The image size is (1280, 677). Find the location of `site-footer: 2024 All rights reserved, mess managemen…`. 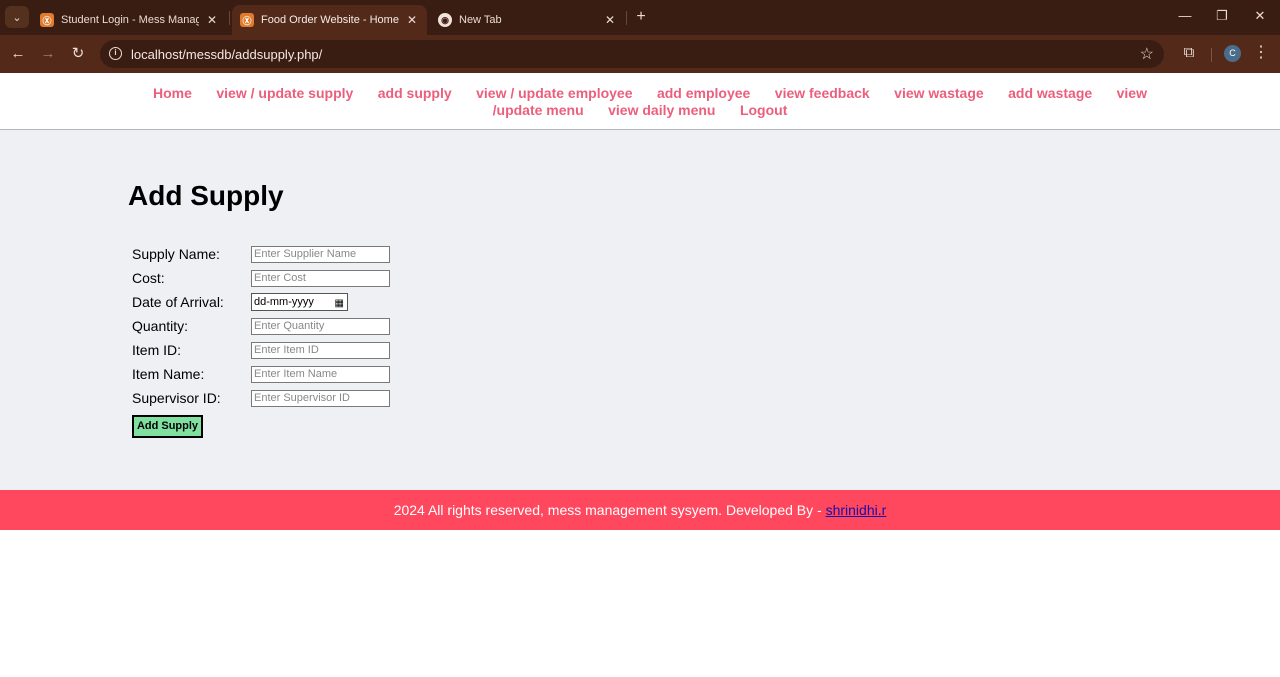

site-footer: 2024 All rights reserved, mess managemen… is located at coordinates (640, 510).